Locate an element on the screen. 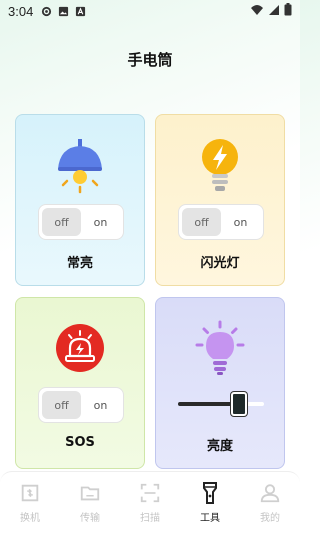  nav-label: 我的 is located at coordinates (270, 518).